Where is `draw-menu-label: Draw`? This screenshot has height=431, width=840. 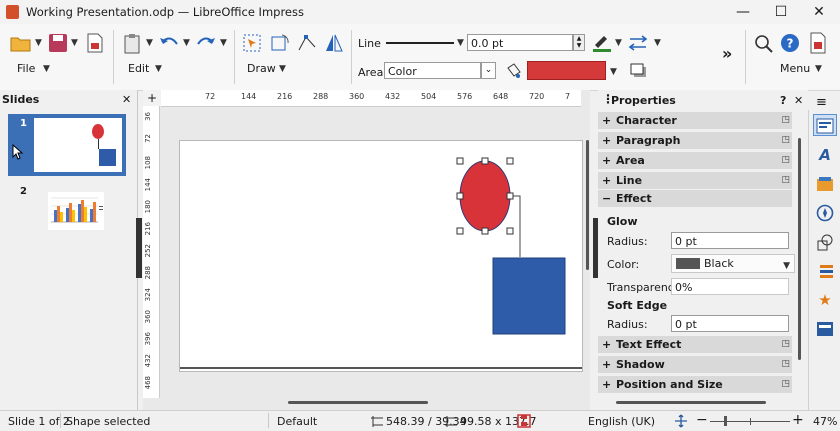 draw-menu-label: Draw is located at coordinates (261, 68).